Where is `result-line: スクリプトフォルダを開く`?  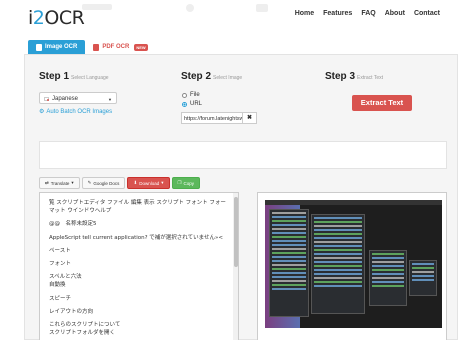
result-line: スクリプトフォルダを開く is located at coordinates (82, 333).